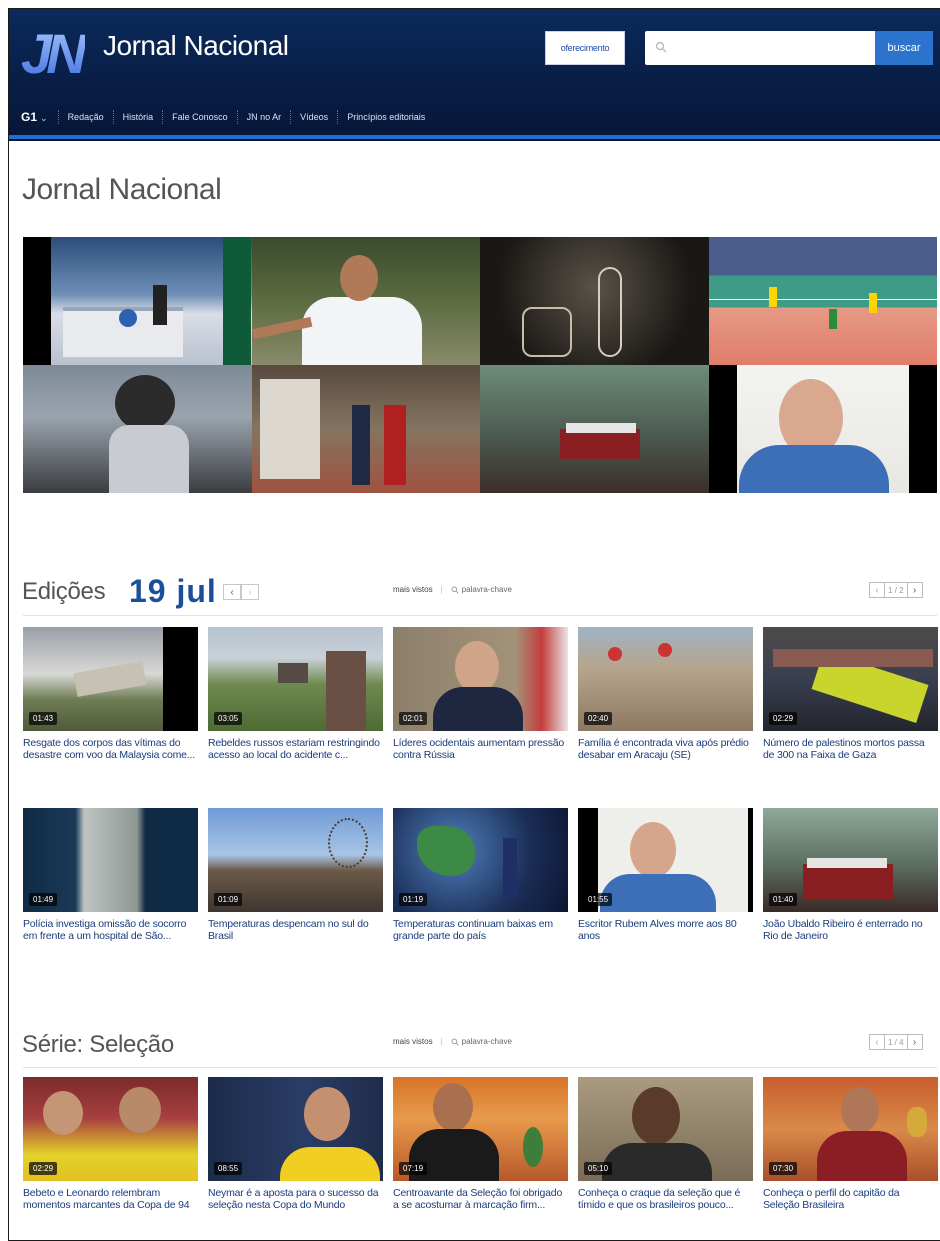 The image size is (940, 1241). What do you see at coordinates (598, 718) in the screenshot?
I see `duration-badge: 02:40` at bounding box center [598, 718].